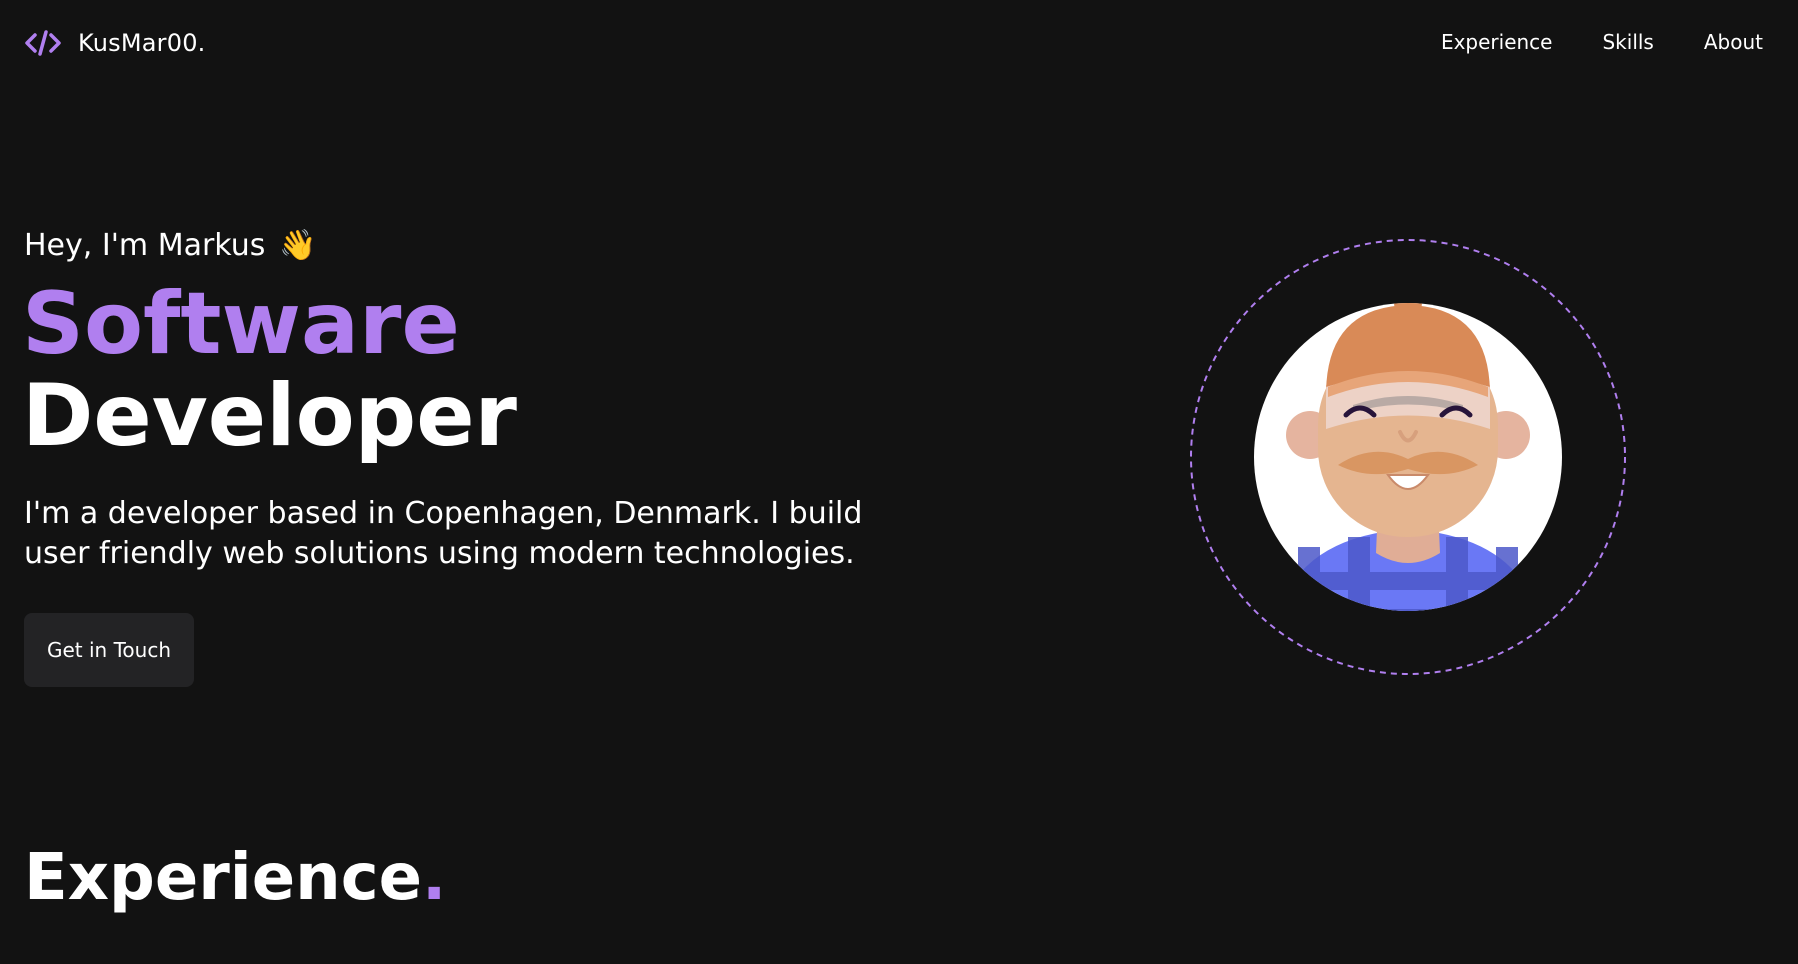 The width and height of the screenshot is (1798, 964). What do you see at coordinates (145, 245) in the screenshot?
I see `greeting-text: Hey, I'm Markus` at bounding box center [145, 245].